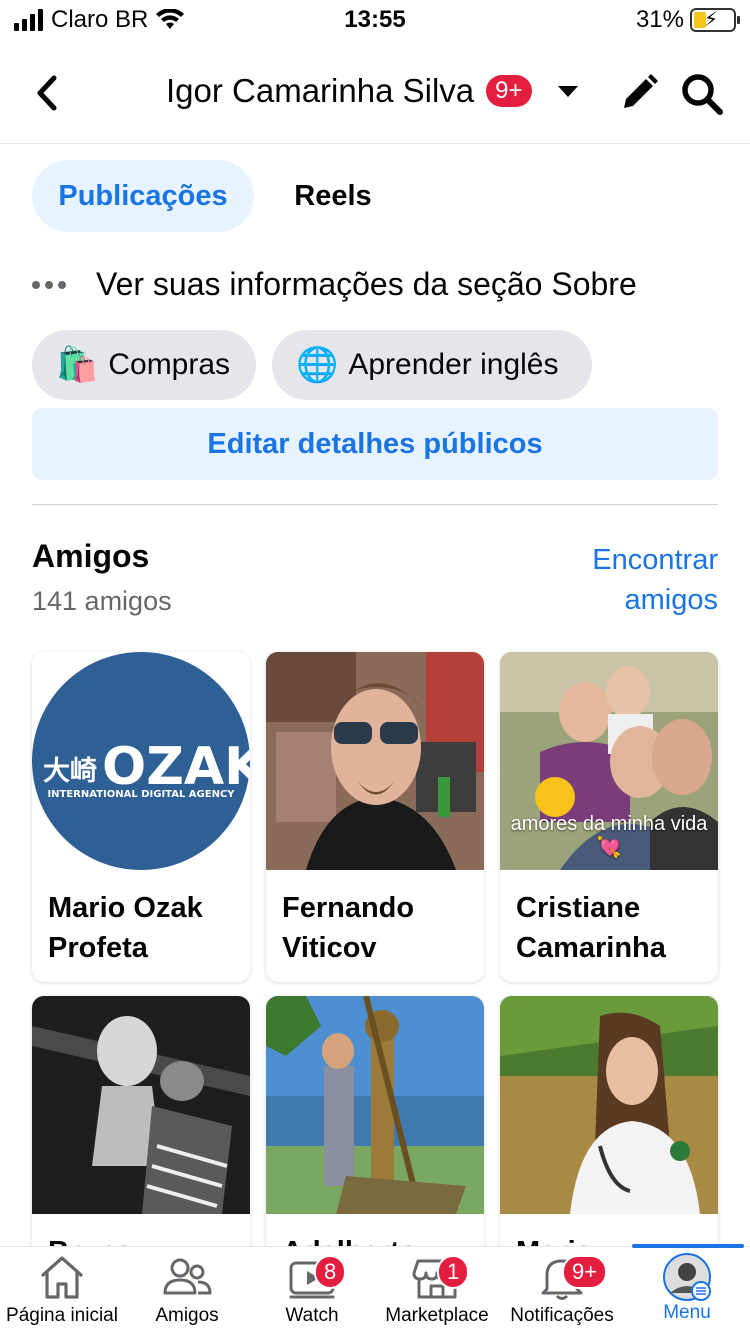 The width and height of the screenshot is (750, 1334). I want to click on photo-caption: amores da minha vida 💘, so click(609, 836).